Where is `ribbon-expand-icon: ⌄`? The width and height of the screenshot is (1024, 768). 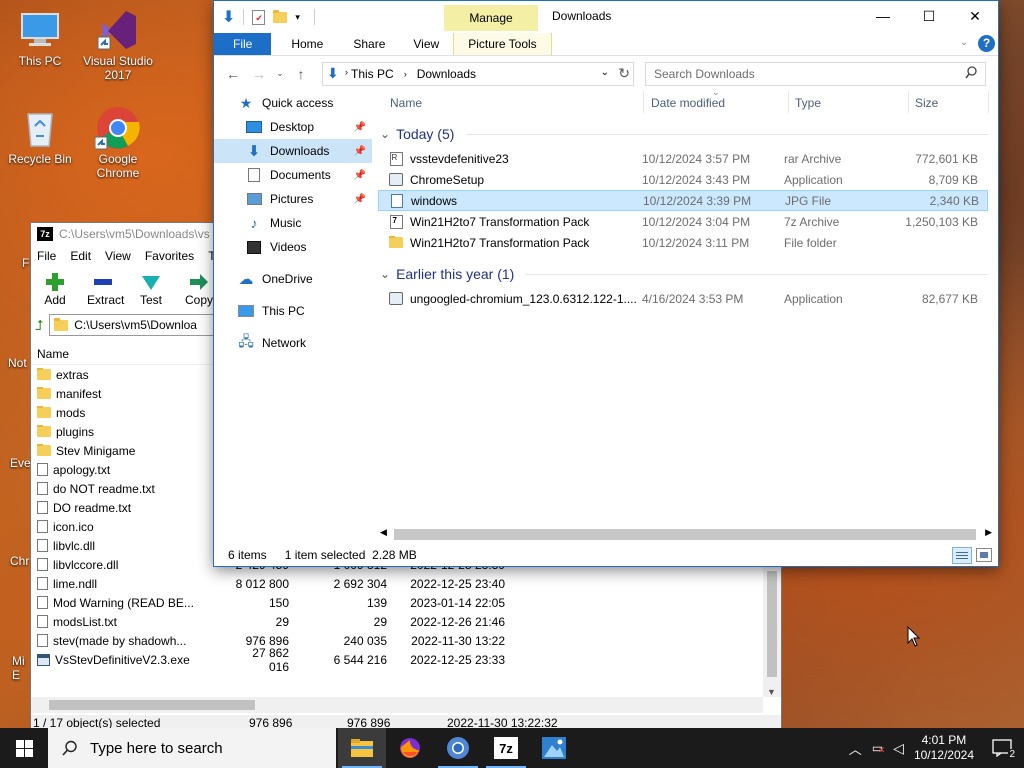
ribbon-expand-icon: ⌄ is located at coordinates (964, 42).